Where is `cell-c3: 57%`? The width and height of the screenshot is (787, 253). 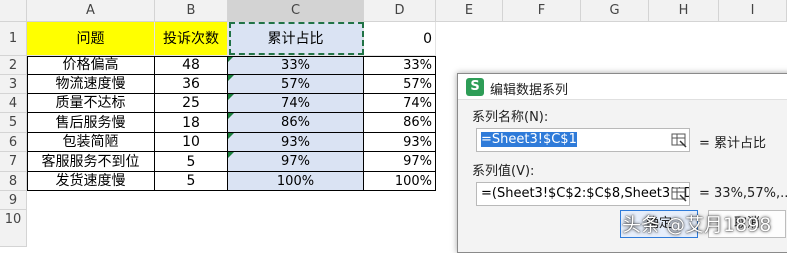 cell-c3: 57% is located at coordinates (296, 84).